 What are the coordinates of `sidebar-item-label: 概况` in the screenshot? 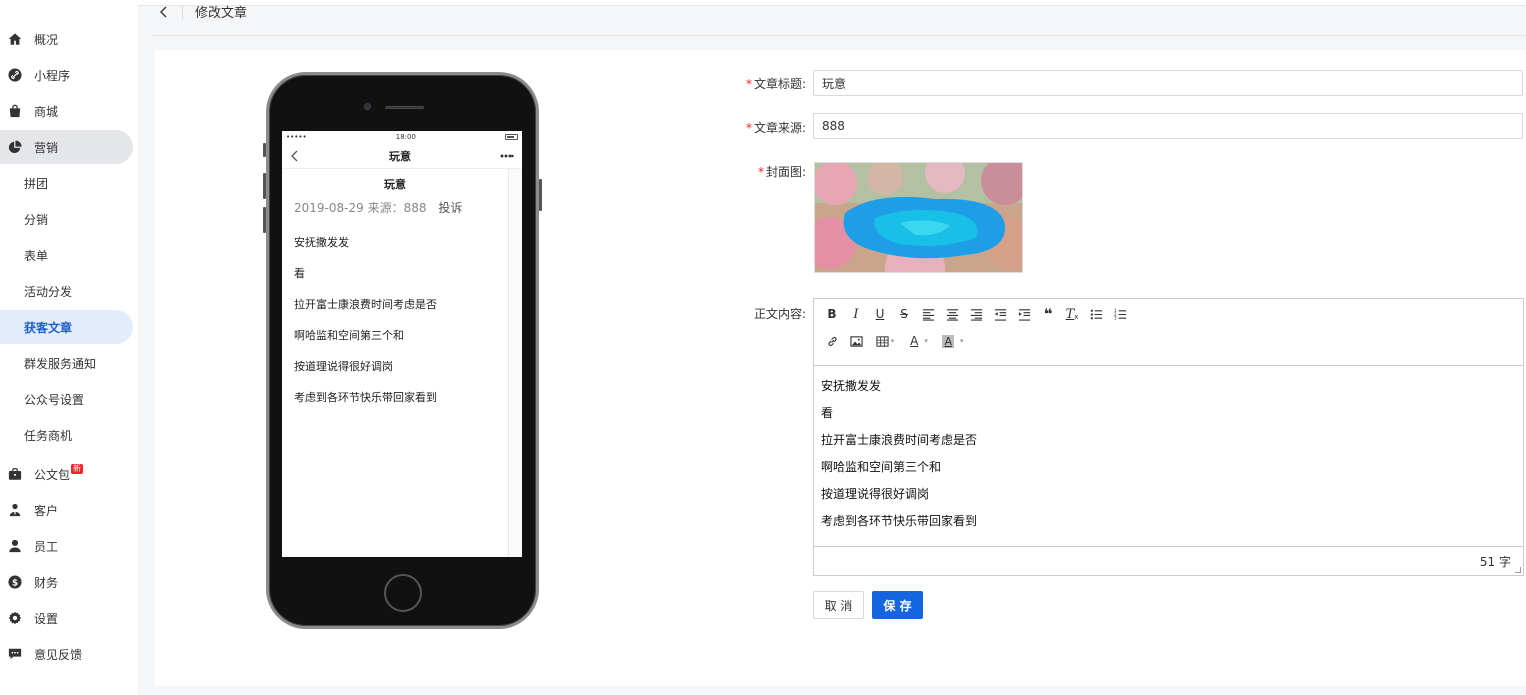 It's located at (46, 39).